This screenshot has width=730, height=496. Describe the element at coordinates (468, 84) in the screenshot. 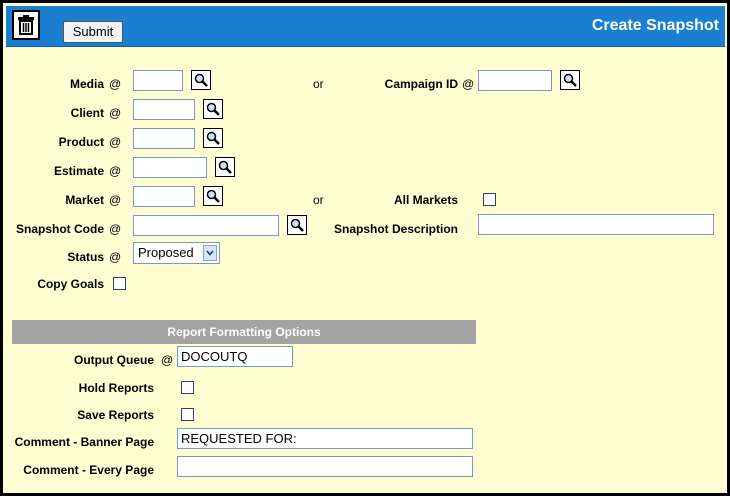

I see `campaign-id-at: @` at that location.